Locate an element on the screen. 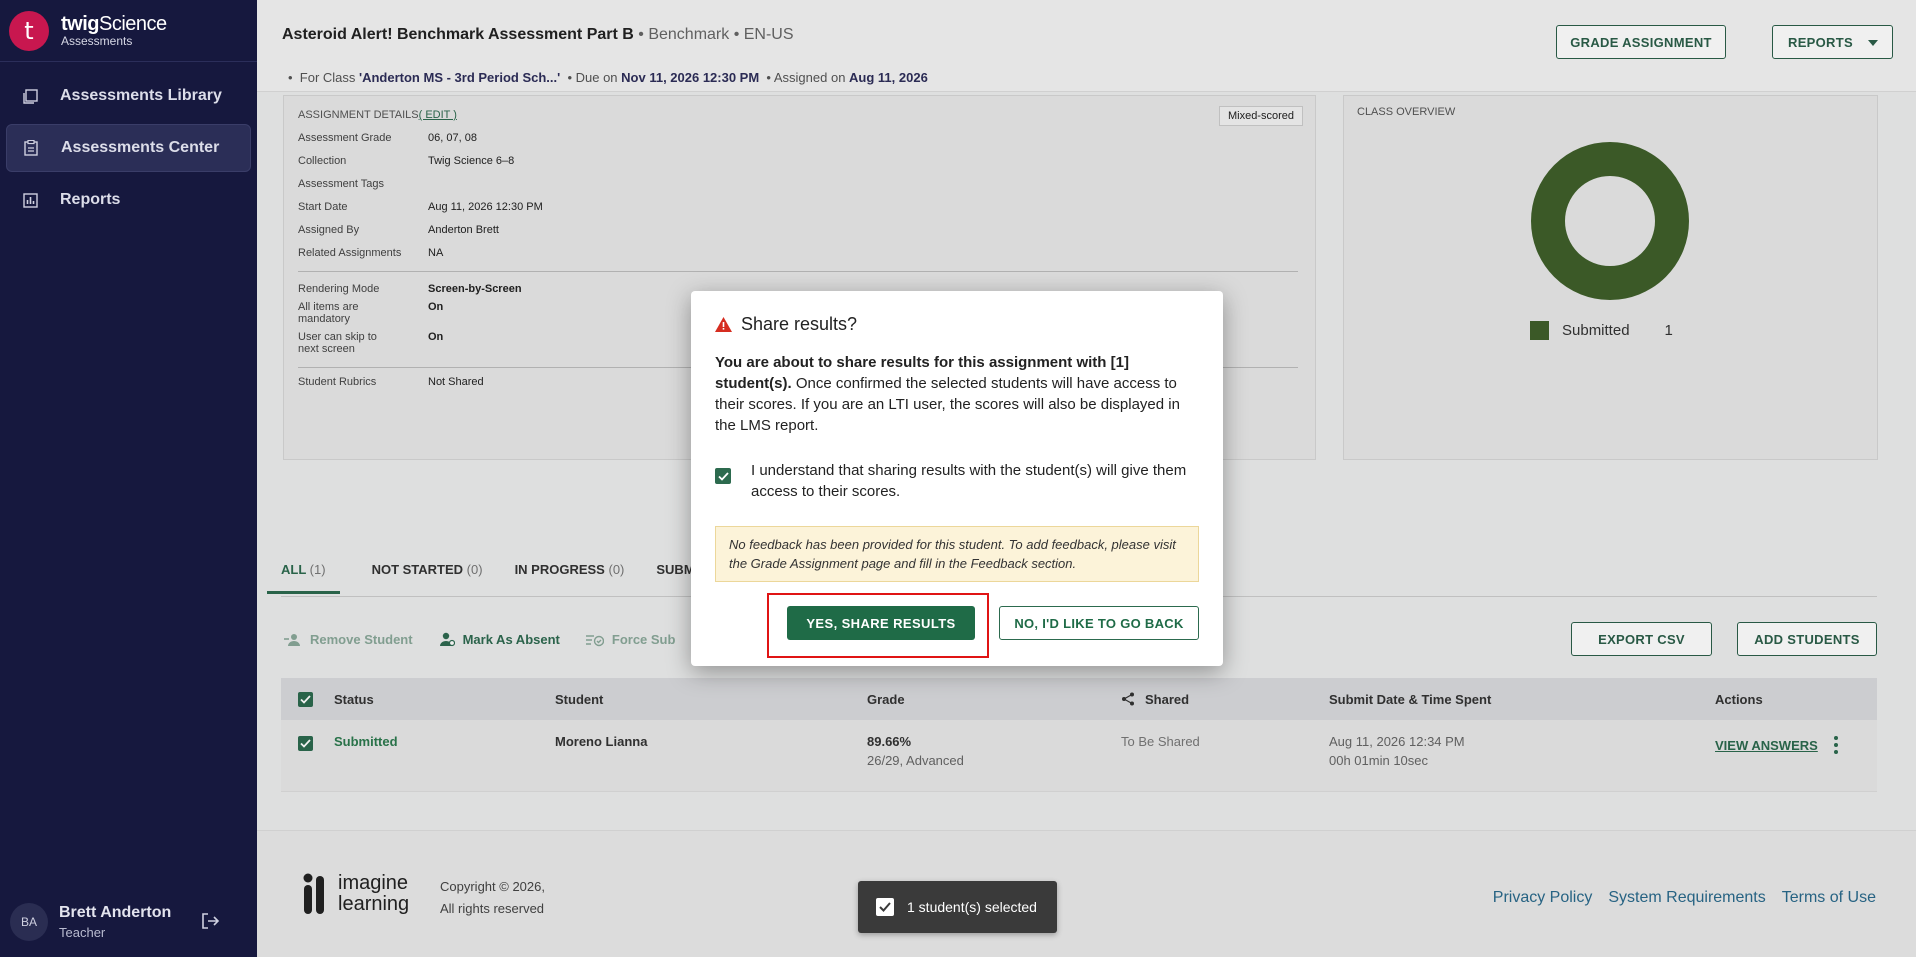 This screenshot has width=1916, height=957. brand-subtitle: Assessments is located at coordinates (97, 40).